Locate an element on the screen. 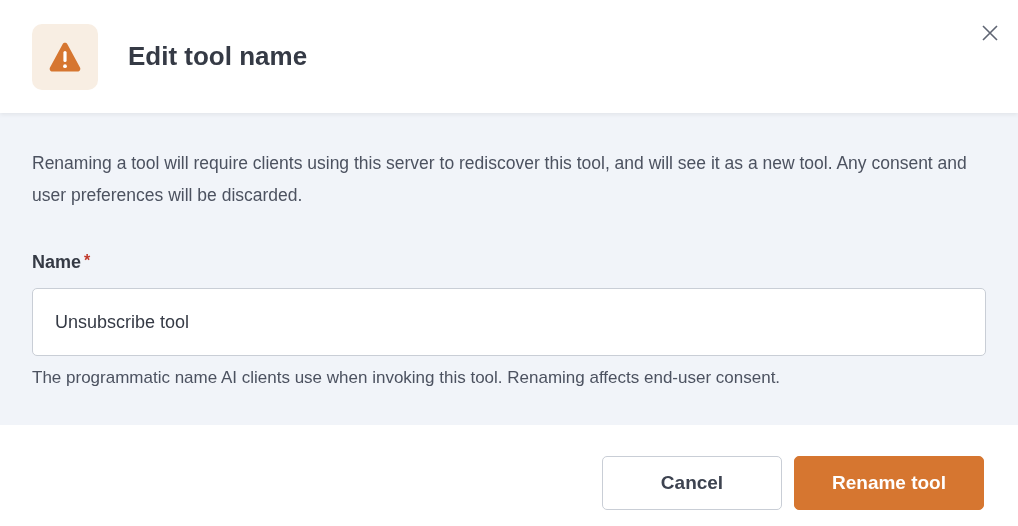  required-mark: * is located at coordinates (87, 261).